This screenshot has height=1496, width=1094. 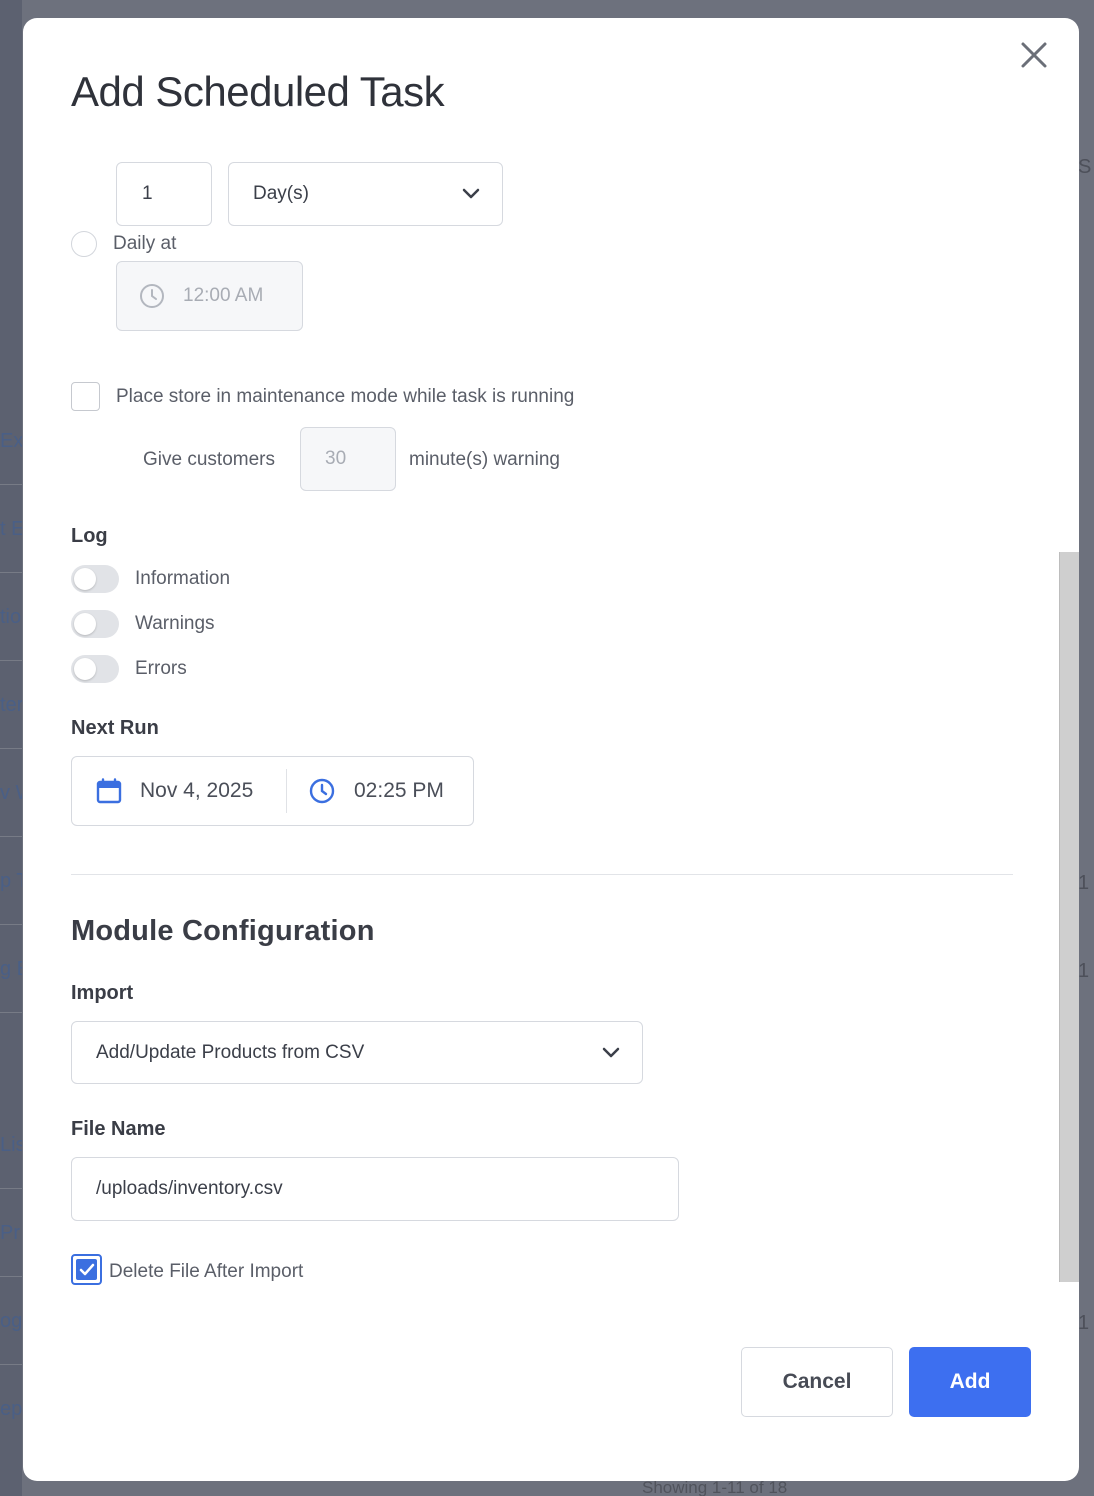 I want to click on next-run-time-field: 02:25 PM, so click(x=381, y=791).